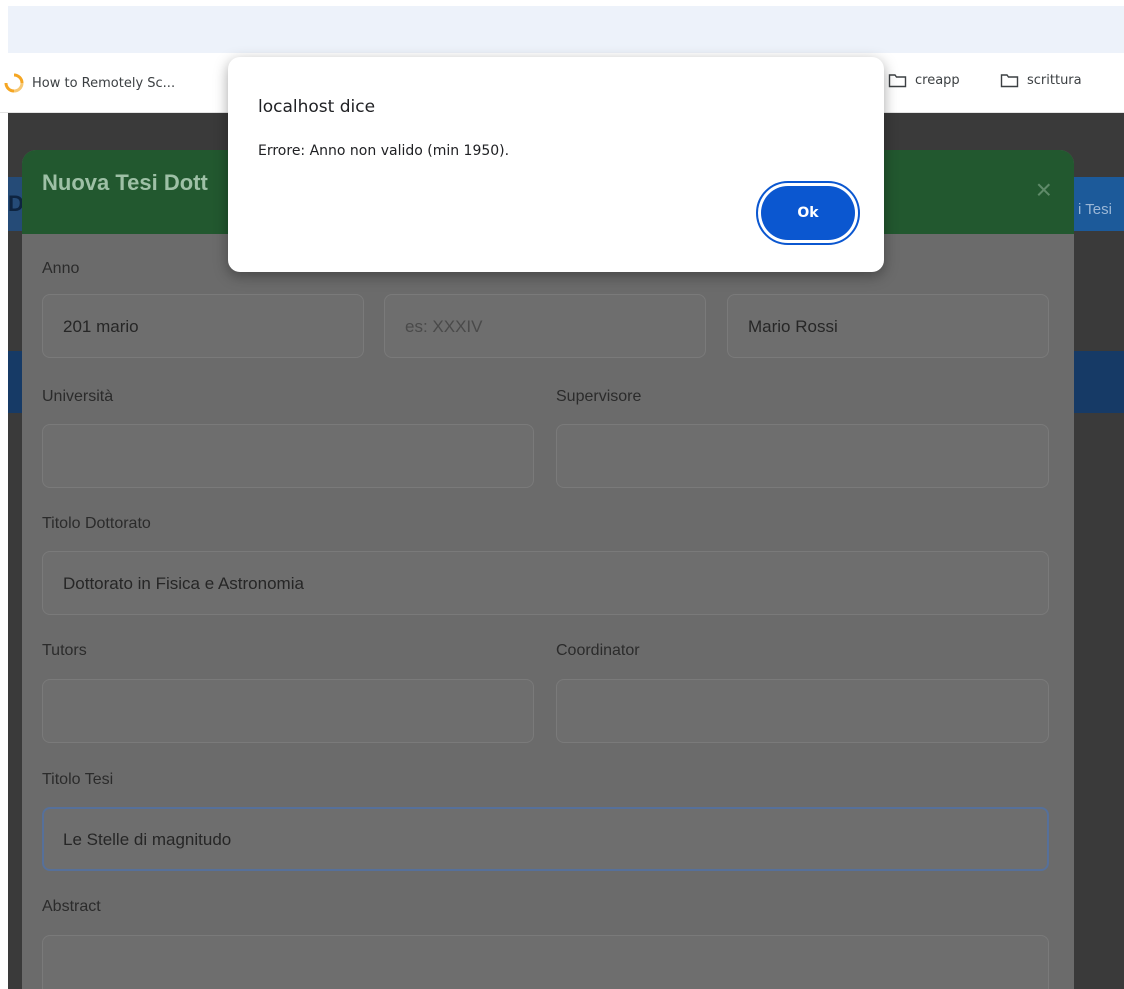  I want to click on supervisore-input, so click(802, 456).